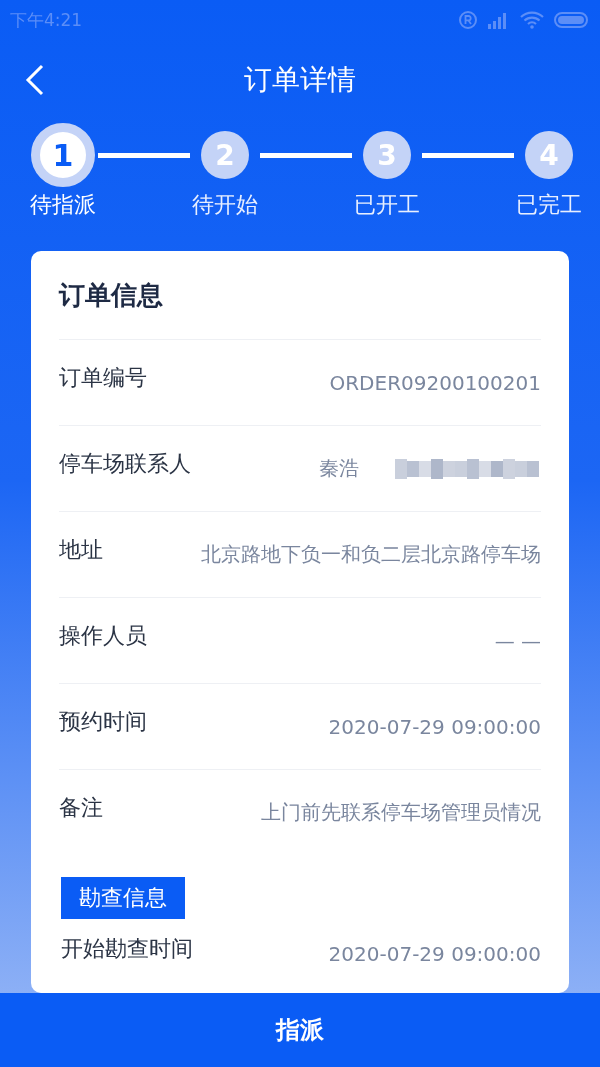  Describe the element at coordinates (300, 80) in the screenshot. I see `page-title: 订单详情` at that location.